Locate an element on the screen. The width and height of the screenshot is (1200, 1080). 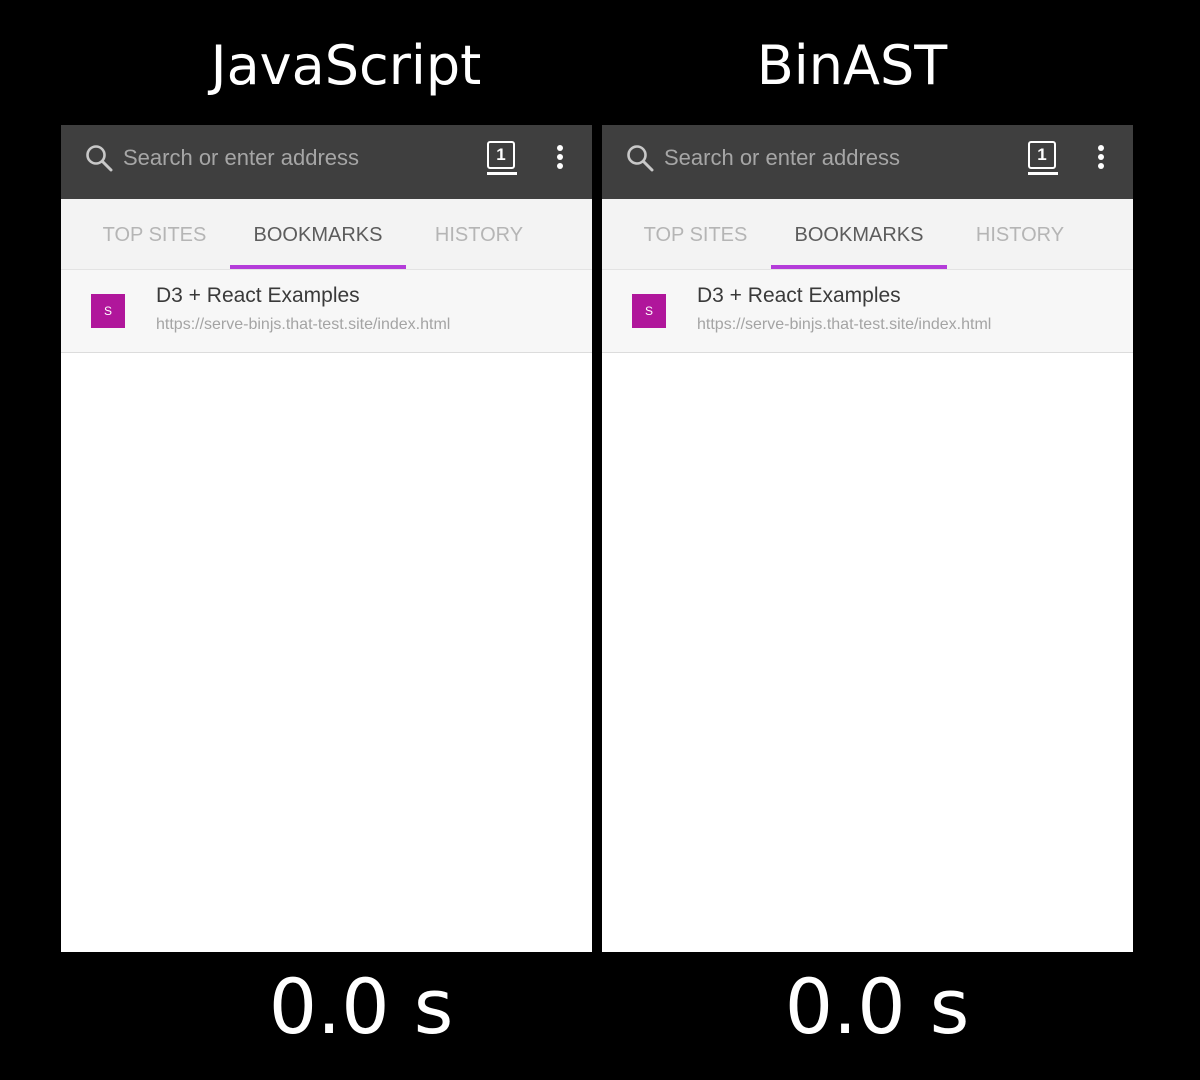
panel-title-javascript: JavaScript is located at coordinates (346, 65).